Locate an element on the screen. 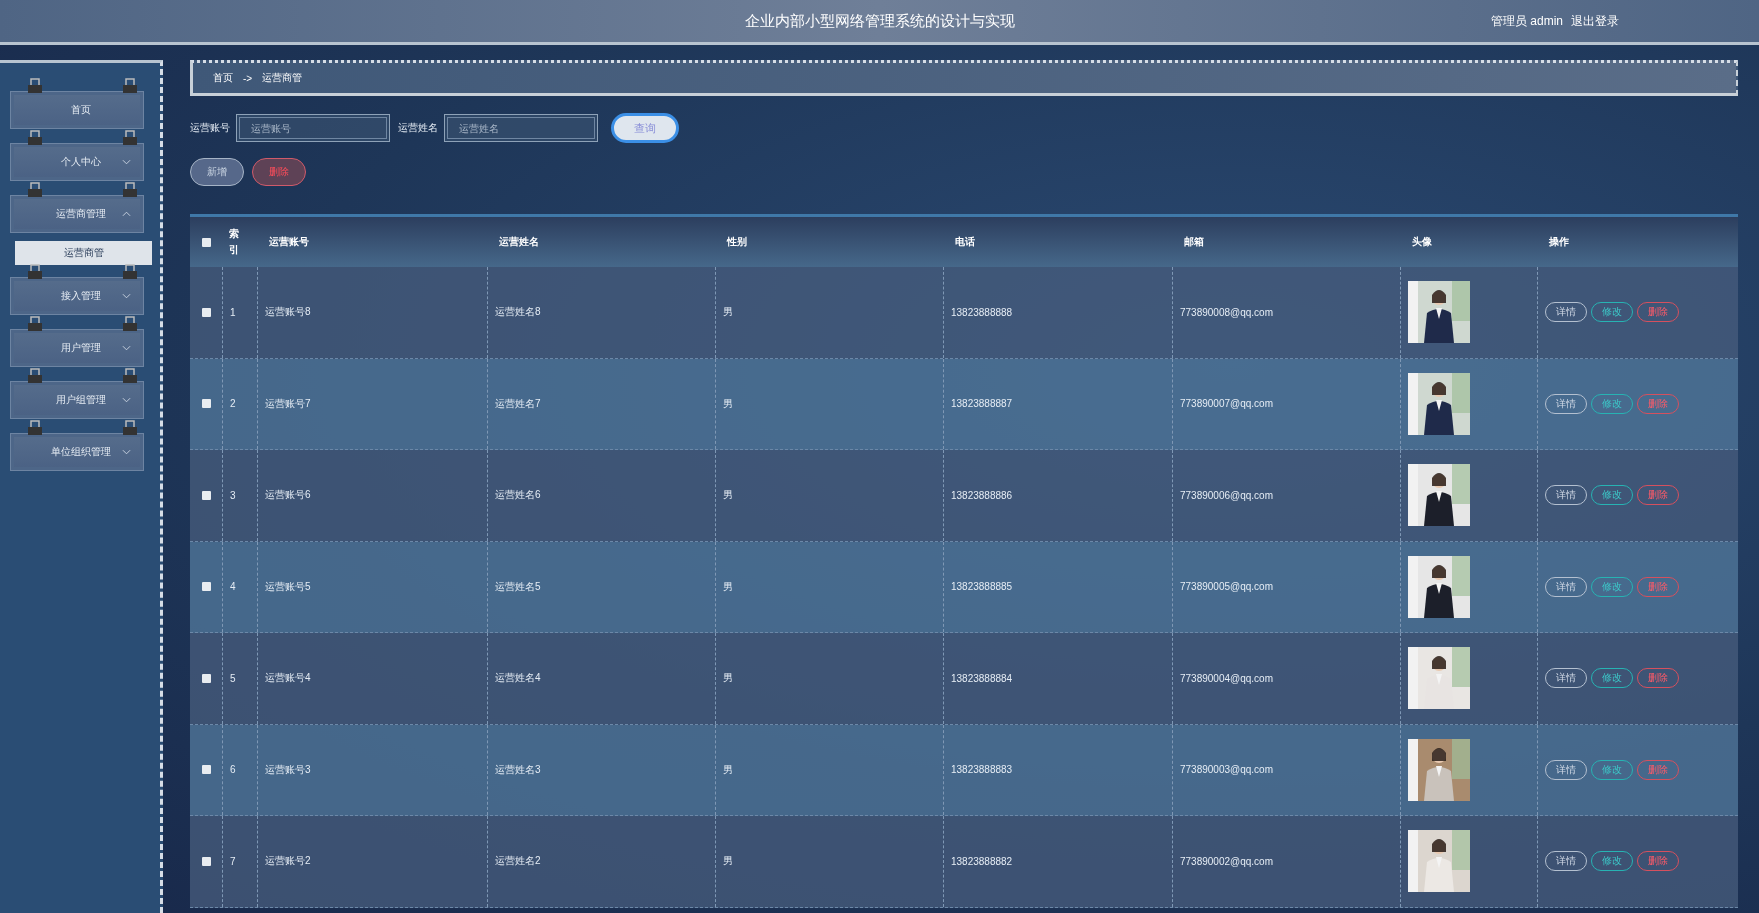 The image size is (1759, 913). table-cell: 运营账号5 is located at coordinates (288, 586).